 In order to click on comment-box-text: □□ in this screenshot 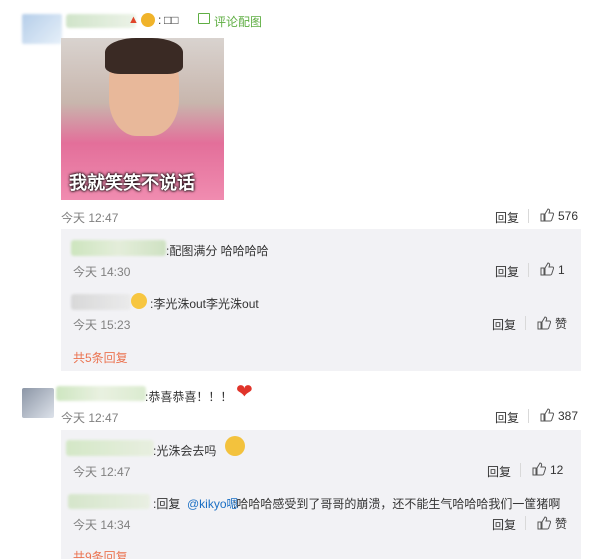, I will do `click(171, 20)`.